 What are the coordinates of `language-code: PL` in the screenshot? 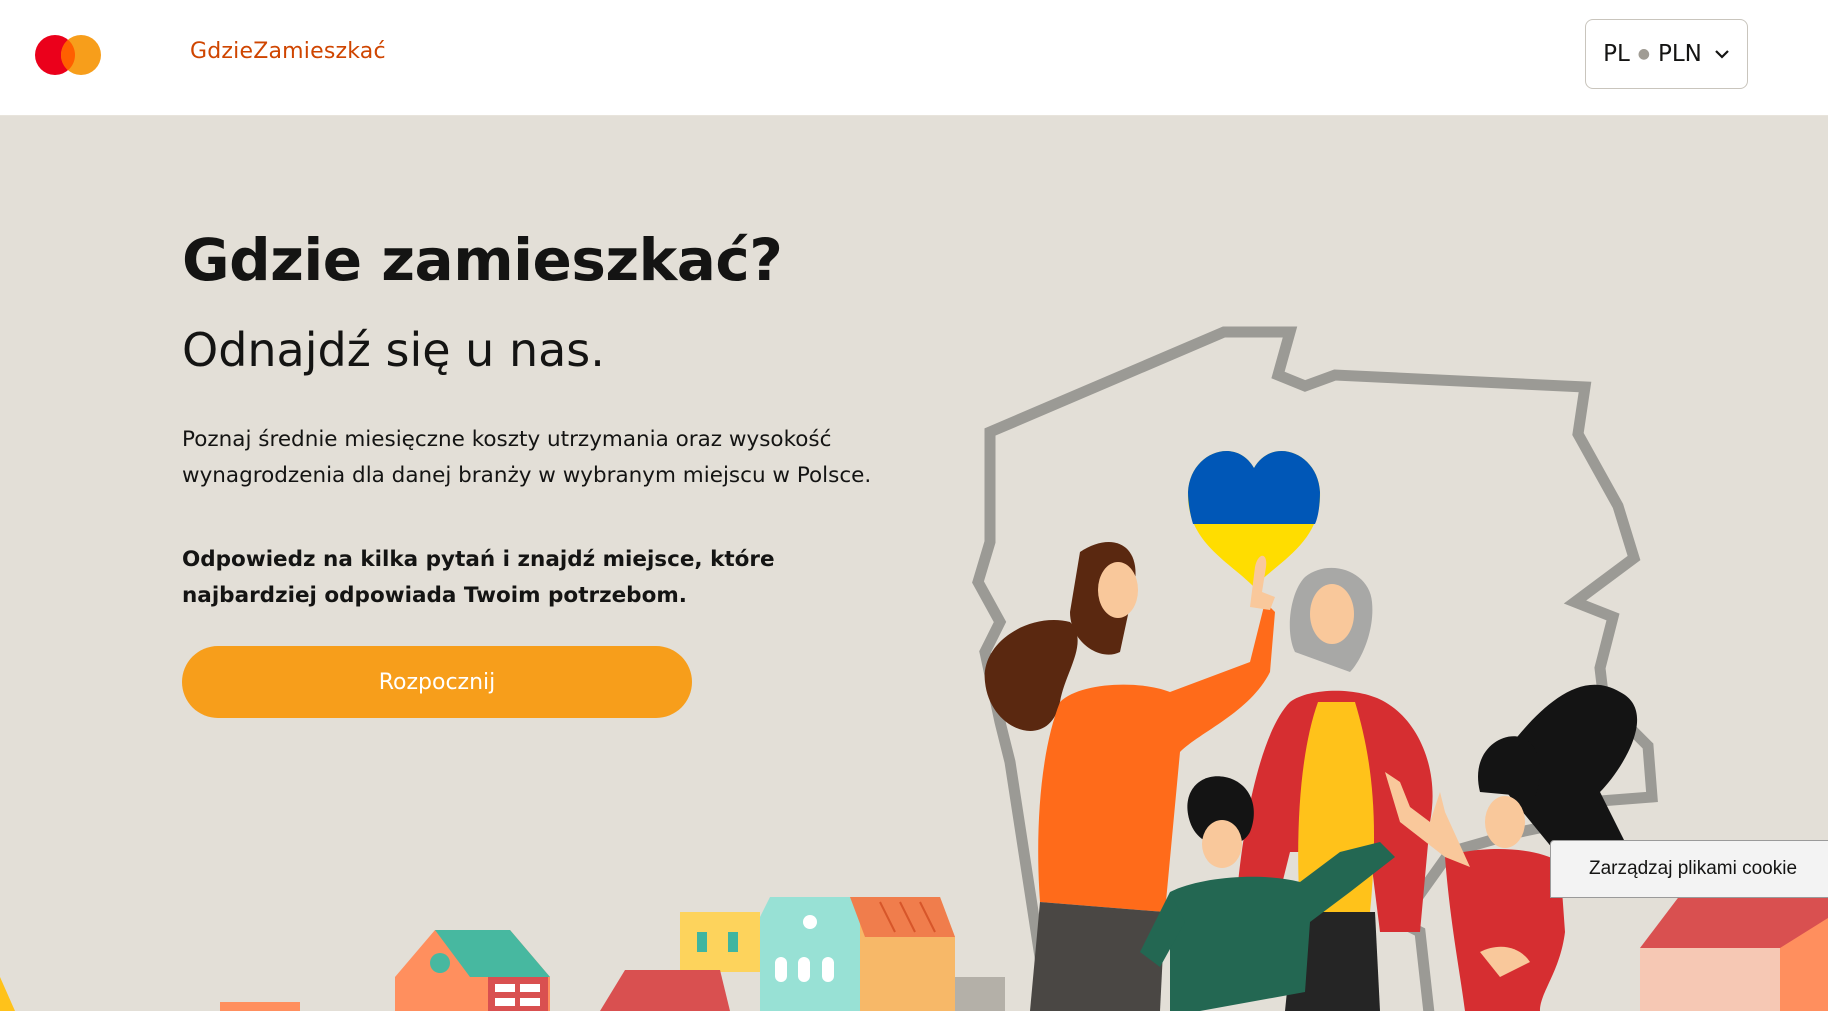 It's located at (1616, 54).